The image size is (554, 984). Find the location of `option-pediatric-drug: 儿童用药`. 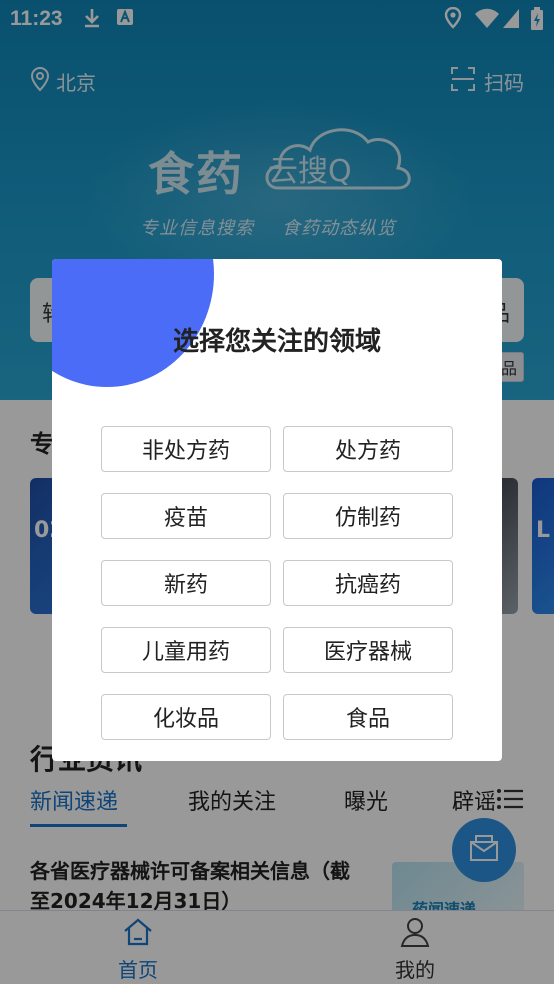

option-pediatric-drug: 儿童用药 is located at coordinates (186, 650).